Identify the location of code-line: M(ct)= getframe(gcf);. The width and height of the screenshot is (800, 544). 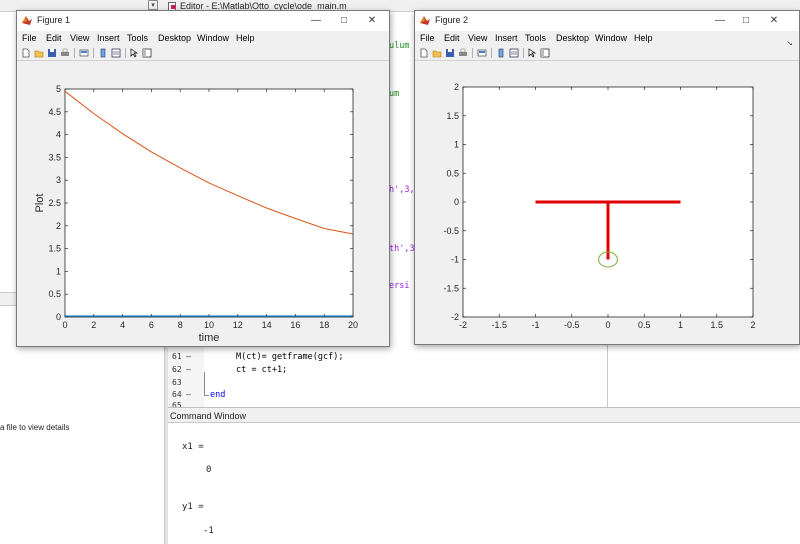
(289, 357).